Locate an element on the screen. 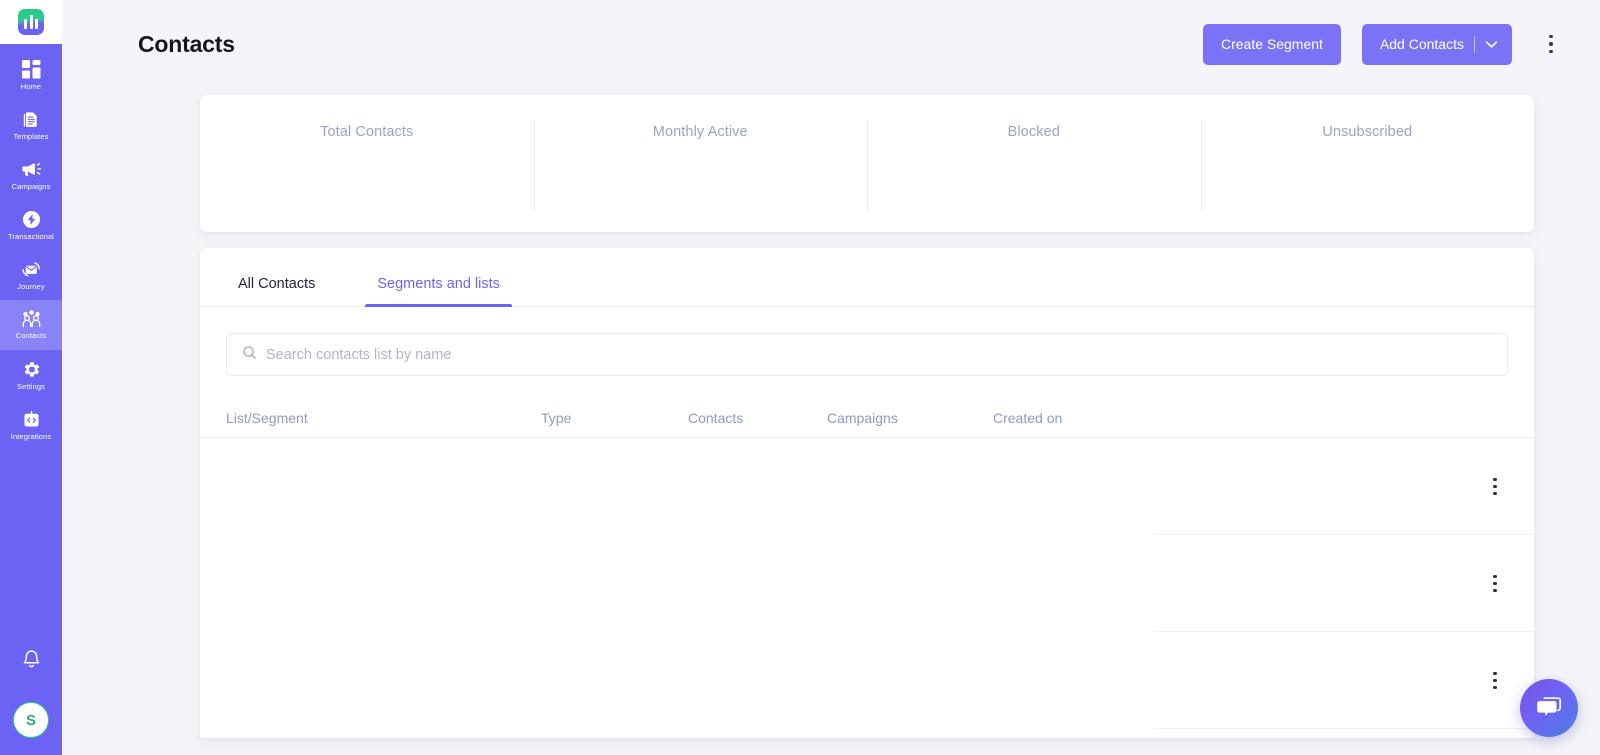 This screenshot has height=755, width=1600. bell-icon is located at coordinates (31, 662).